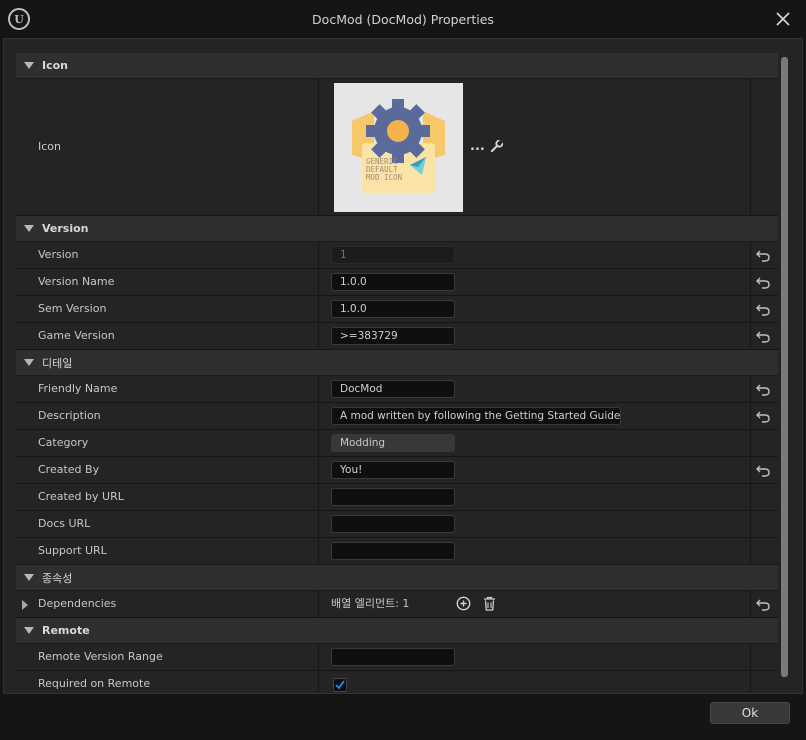 Image resolution: width=806 pixels, height=740 pixels. I want to click on delete-all-icon, so click(489, 603).